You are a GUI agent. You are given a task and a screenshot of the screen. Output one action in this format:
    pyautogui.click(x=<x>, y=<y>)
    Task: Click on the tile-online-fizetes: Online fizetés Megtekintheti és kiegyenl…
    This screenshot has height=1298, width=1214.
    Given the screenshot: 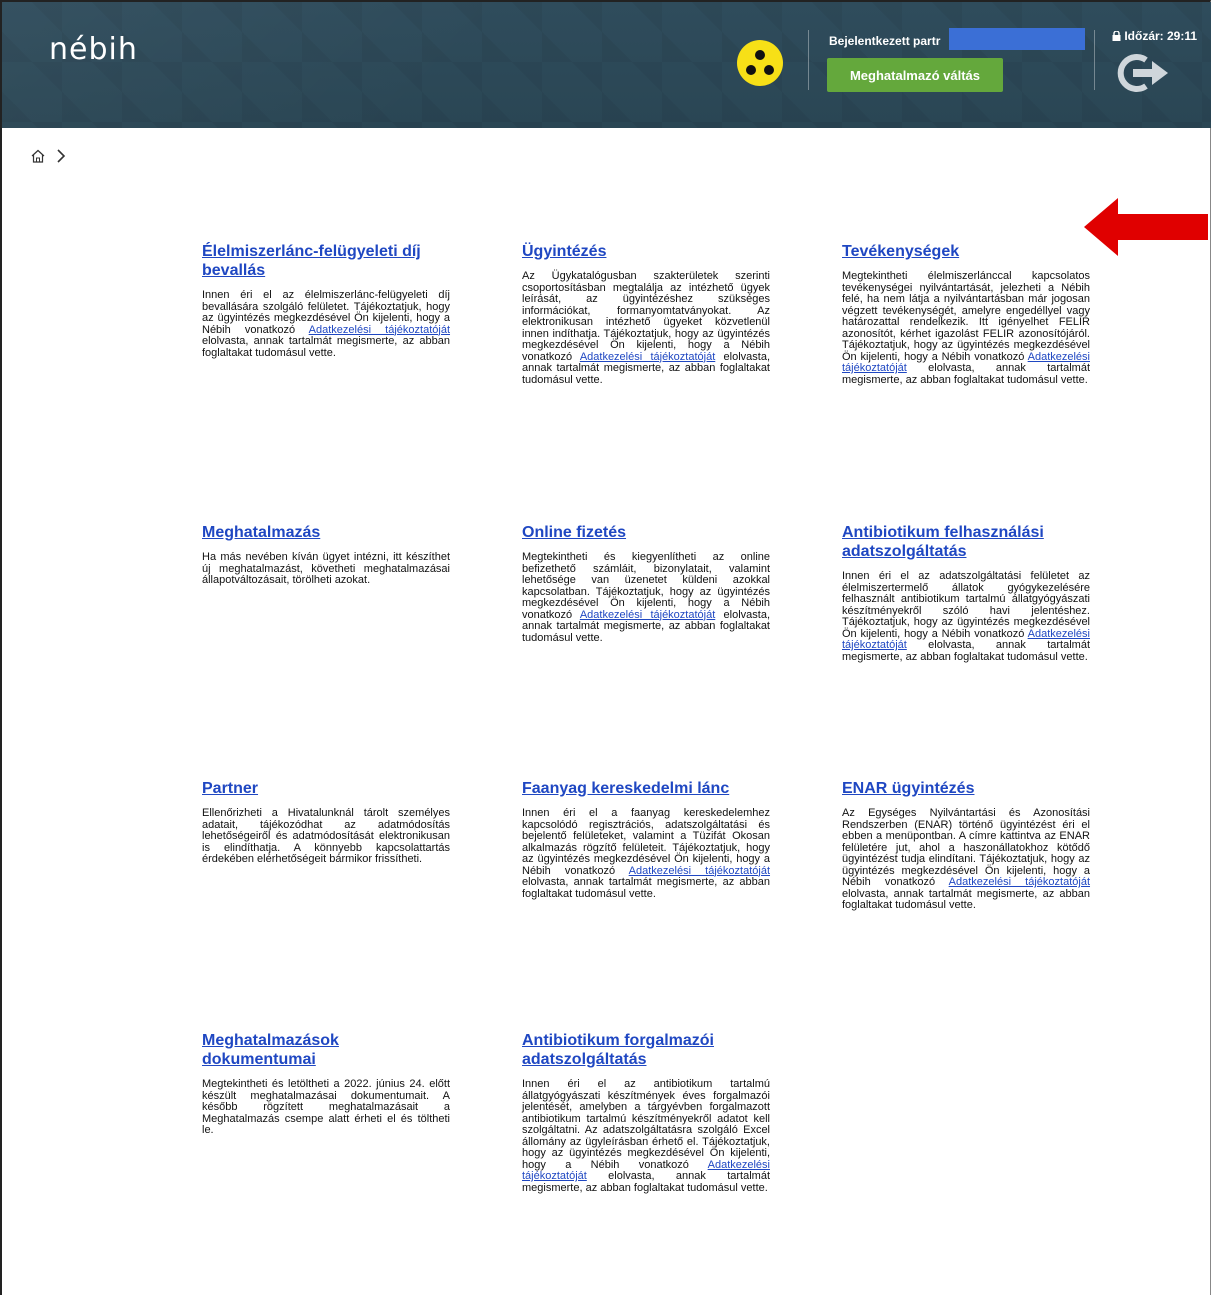 What is the action you would take?
    pyautogui.click(x=646, y=583)
    